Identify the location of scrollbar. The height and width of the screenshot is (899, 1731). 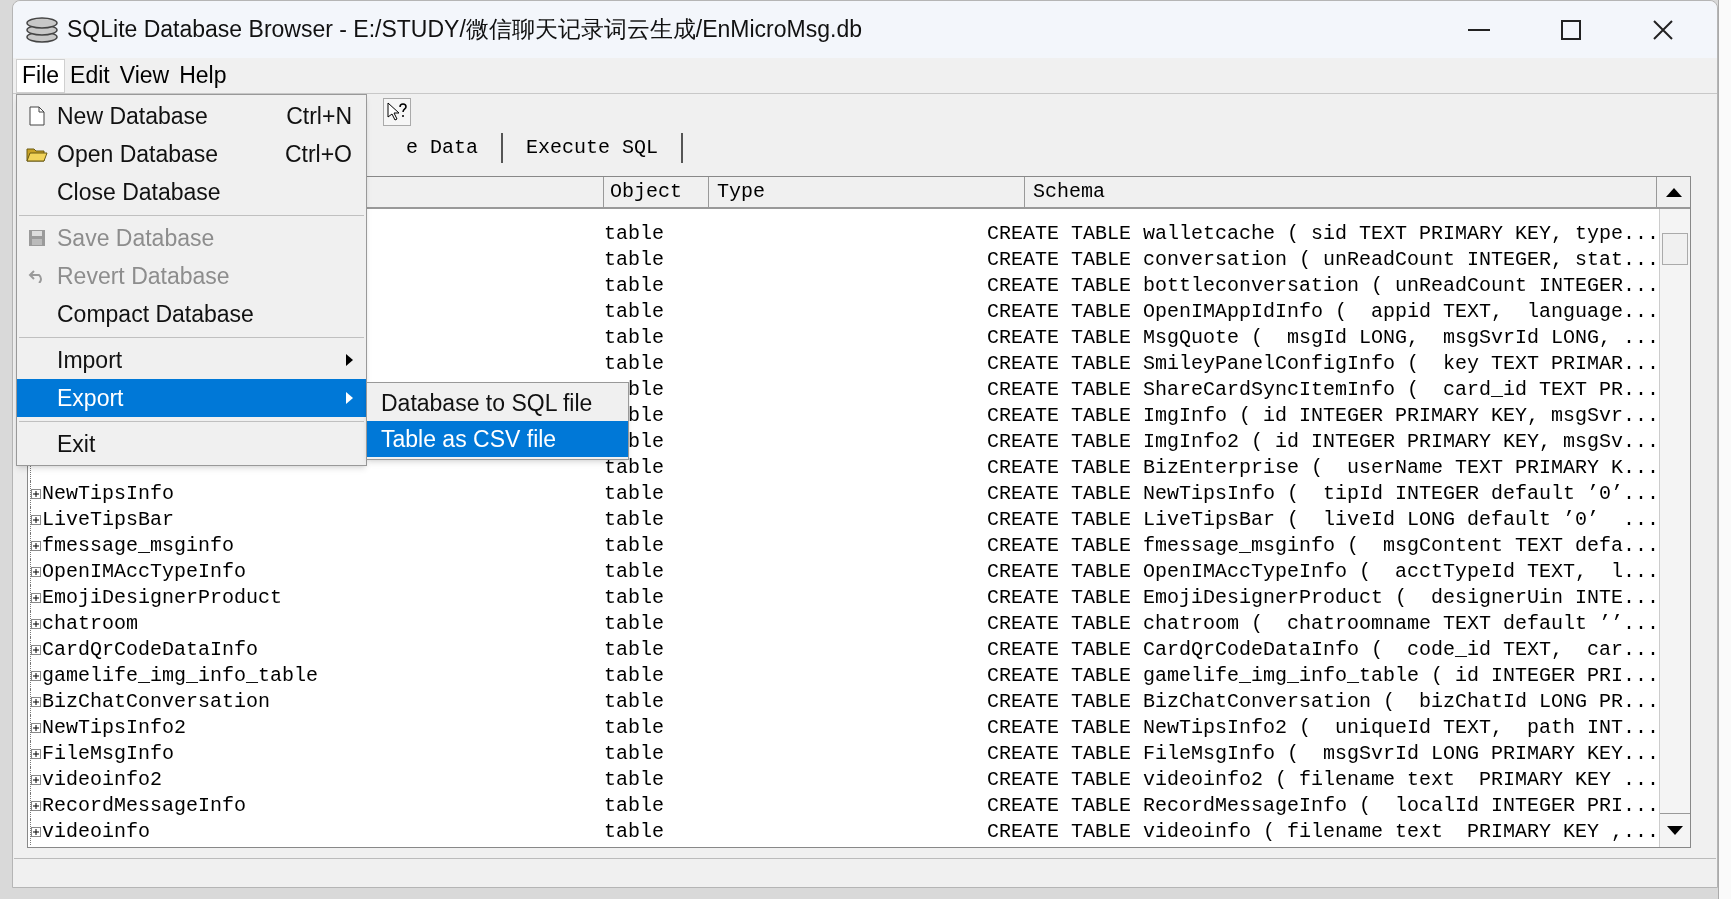
(1674, 528).